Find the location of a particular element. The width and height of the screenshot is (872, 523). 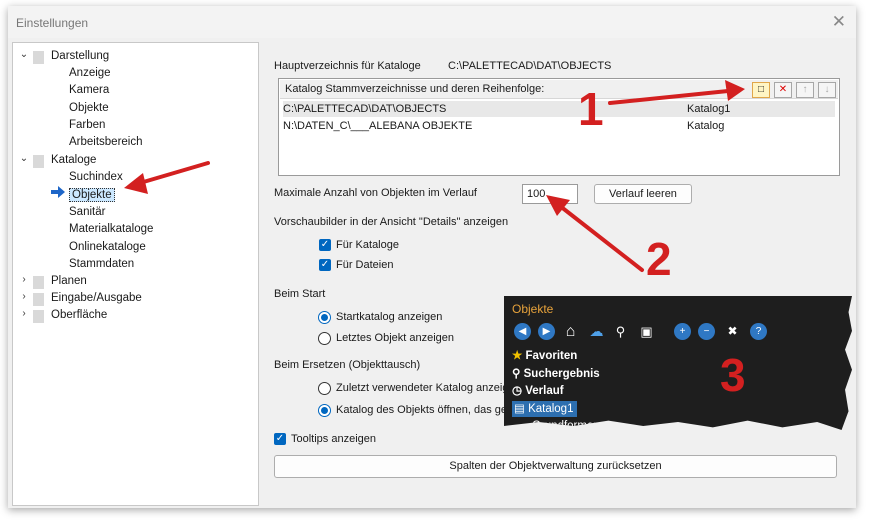

view-icon: ▣ is located at coordinates (646, 331).